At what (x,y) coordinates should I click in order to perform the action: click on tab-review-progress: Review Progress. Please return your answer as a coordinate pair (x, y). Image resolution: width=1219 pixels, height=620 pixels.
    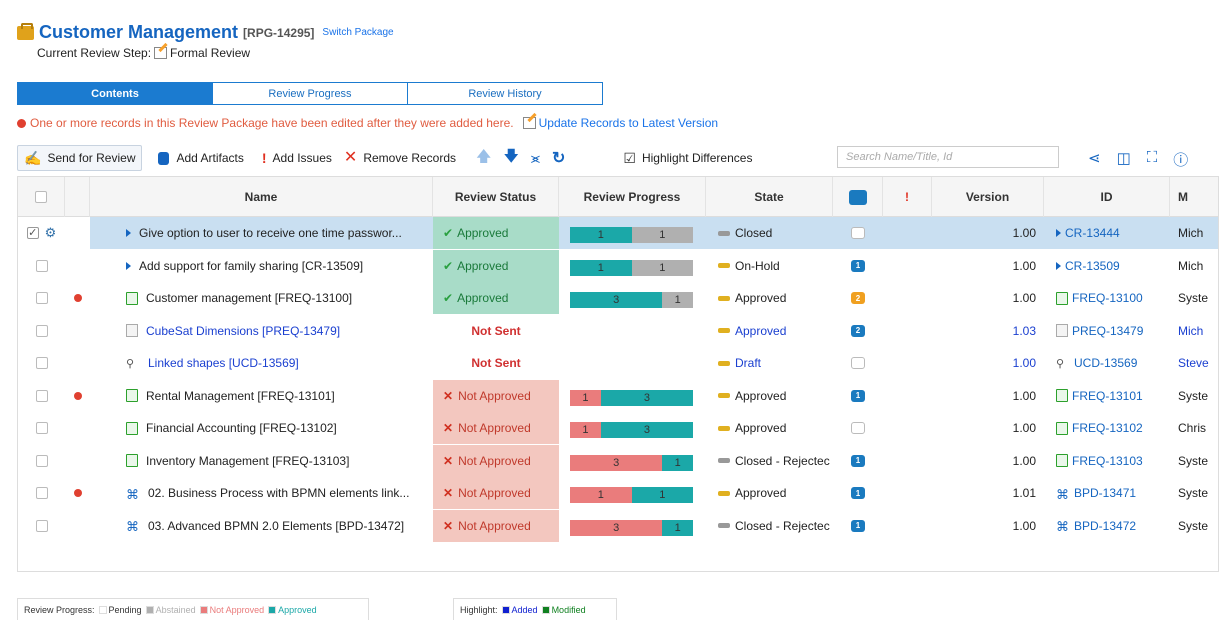
    Looking at the image, I should click on (310, 93).